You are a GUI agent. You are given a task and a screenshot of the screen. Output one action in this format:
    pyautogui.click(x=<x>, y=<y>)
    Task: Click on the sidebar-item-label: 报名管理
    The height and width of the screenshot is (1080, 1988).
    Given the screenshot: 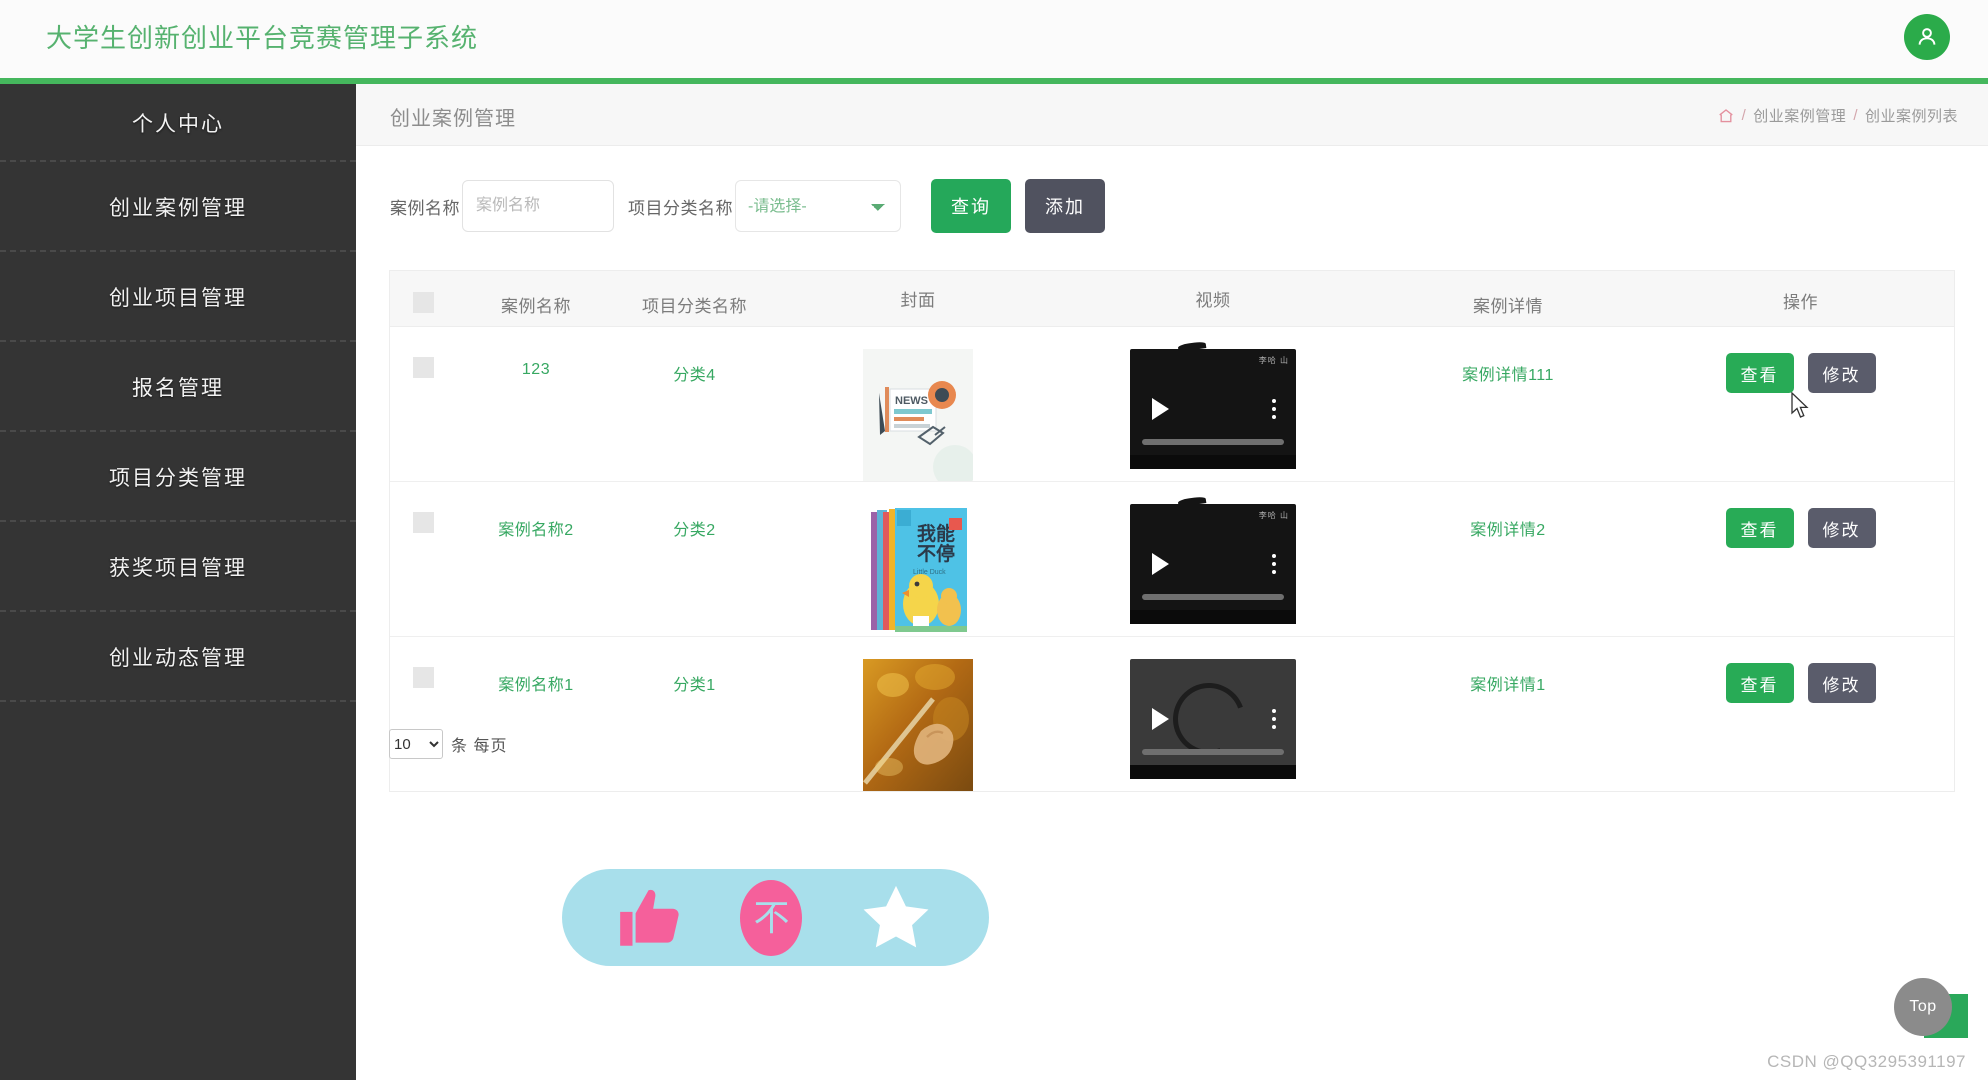 What is the action you would take?
    pyautogui.click(x=178, y=388)
    